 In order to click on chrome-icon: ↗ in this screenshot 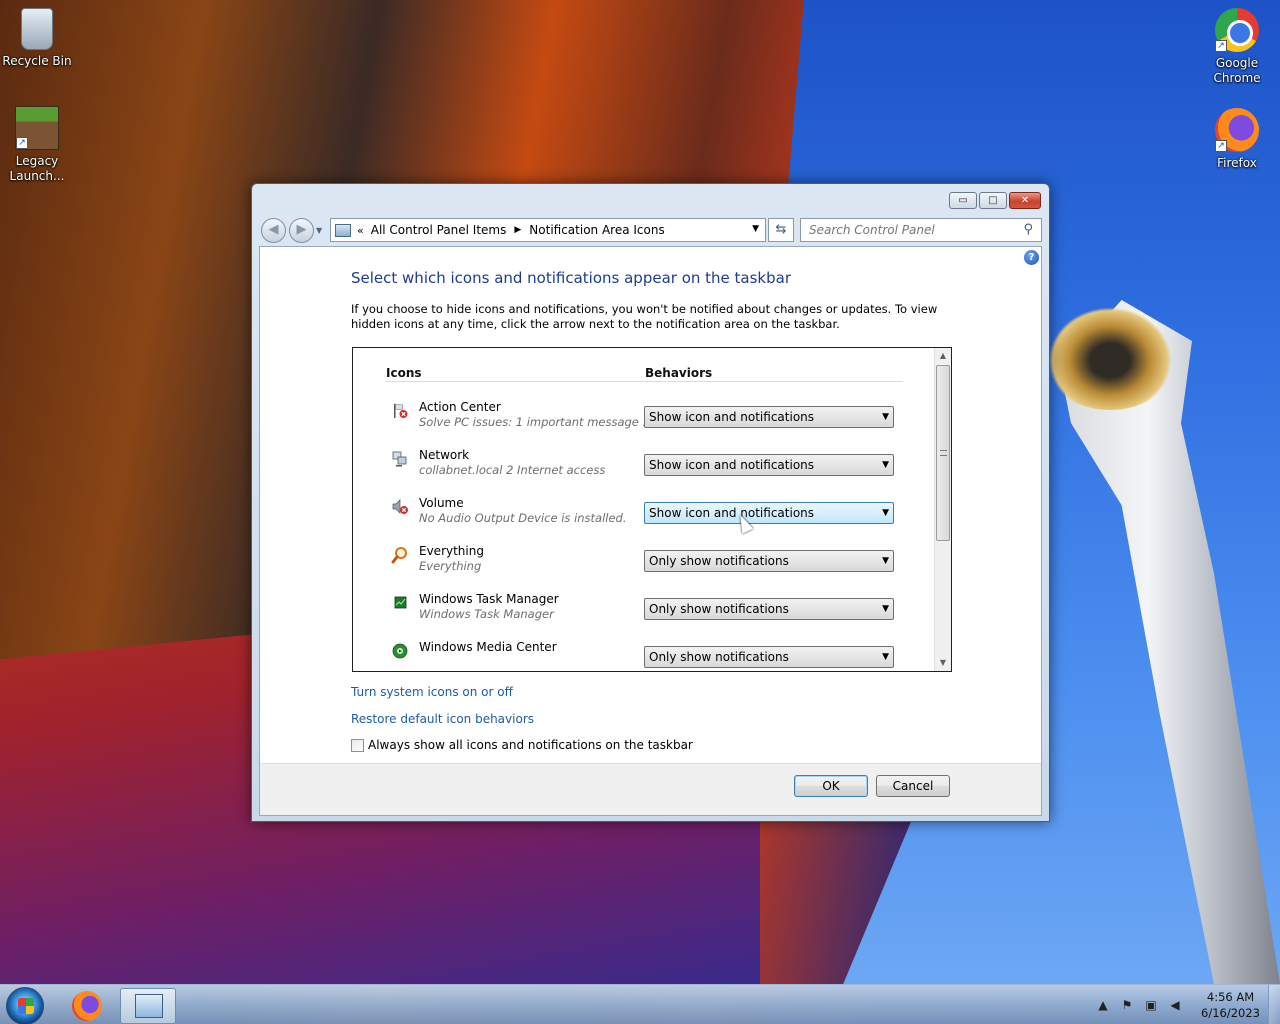, I will do `click(1237, 30)`.